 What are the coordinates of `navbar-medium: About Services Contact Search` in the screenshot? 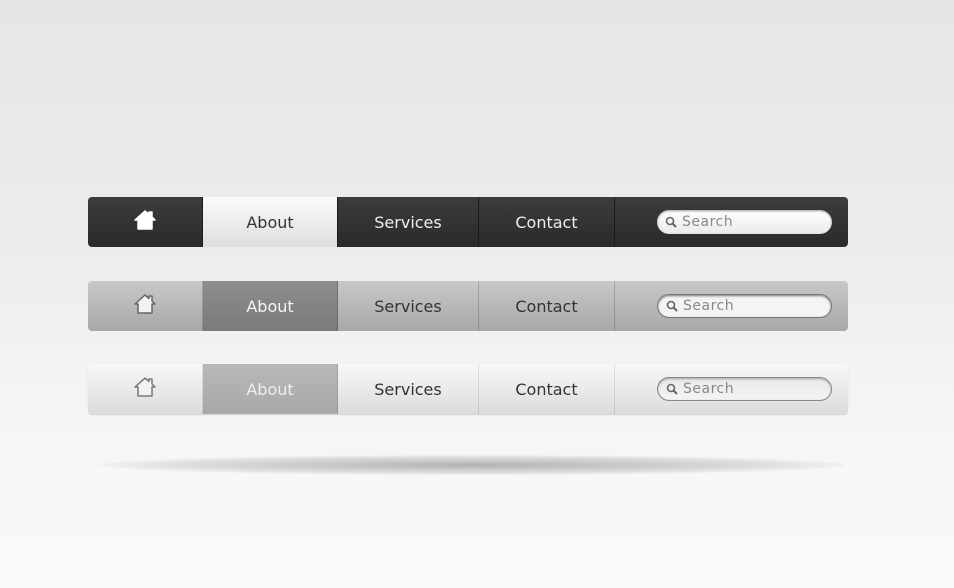 It's located at (468, 306).